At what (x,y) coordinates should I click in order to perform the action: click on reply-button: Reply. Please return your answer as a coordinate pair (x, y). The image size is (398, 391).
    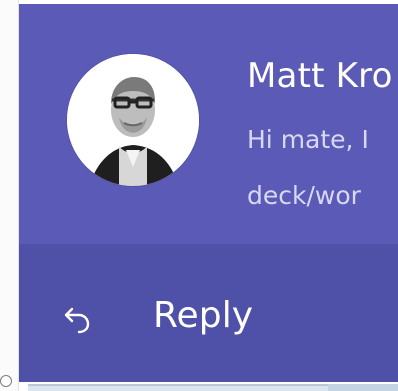
    Looking at the image, I should click on (156, 316).